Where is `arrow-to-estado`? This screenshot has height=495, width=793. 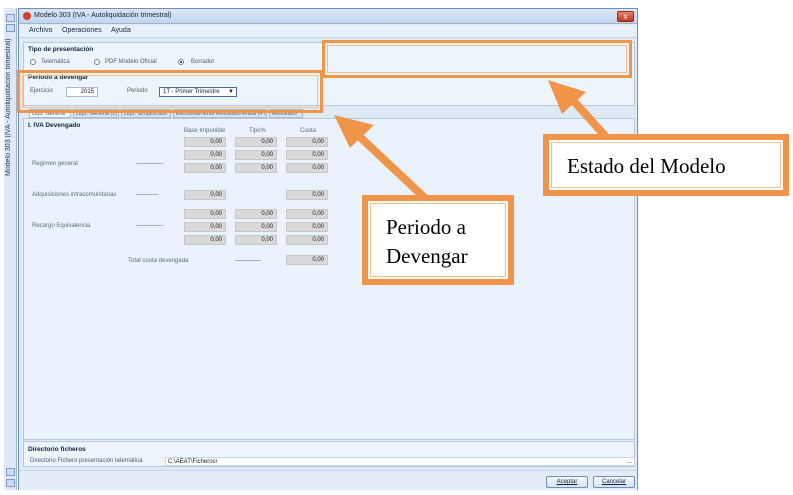 arrow-to-estado is located at coordinates (579, 110).